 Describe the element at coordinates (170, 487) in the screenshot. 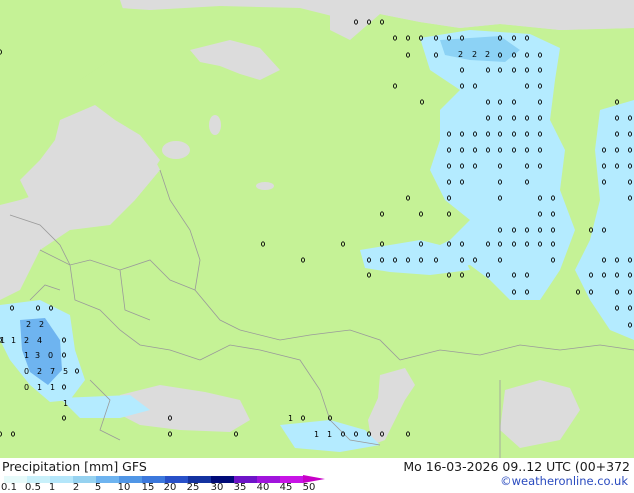

I see `colorbar-tick-label: 20` at that location.